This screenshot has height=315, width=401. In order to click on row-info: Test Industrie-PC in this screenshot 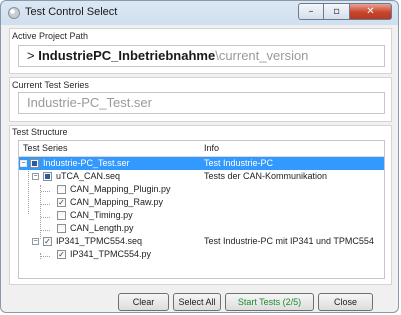, I will do `click(239, 163)`.